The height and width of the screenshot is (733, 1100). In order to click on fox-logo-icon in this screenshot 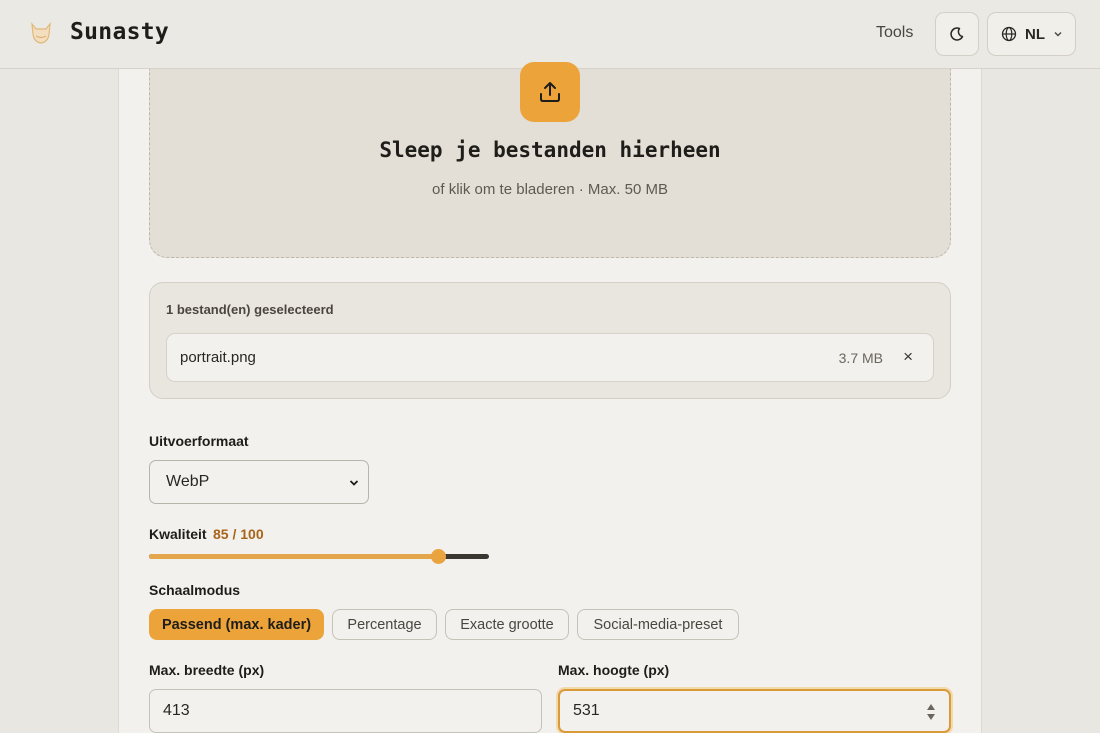, I will do `click(41, 33)`.